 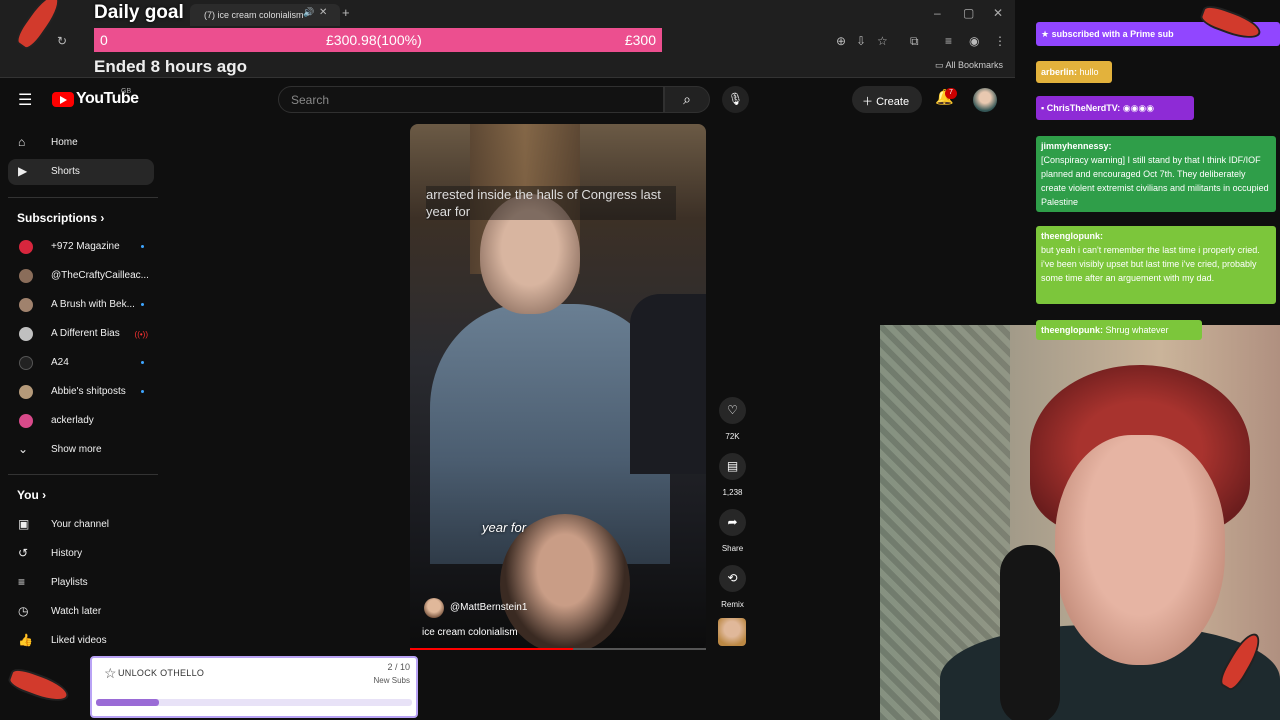 I want to click on goal-progress-bar: 0 £300.98(100%) £300, so click(x=378, y=40).